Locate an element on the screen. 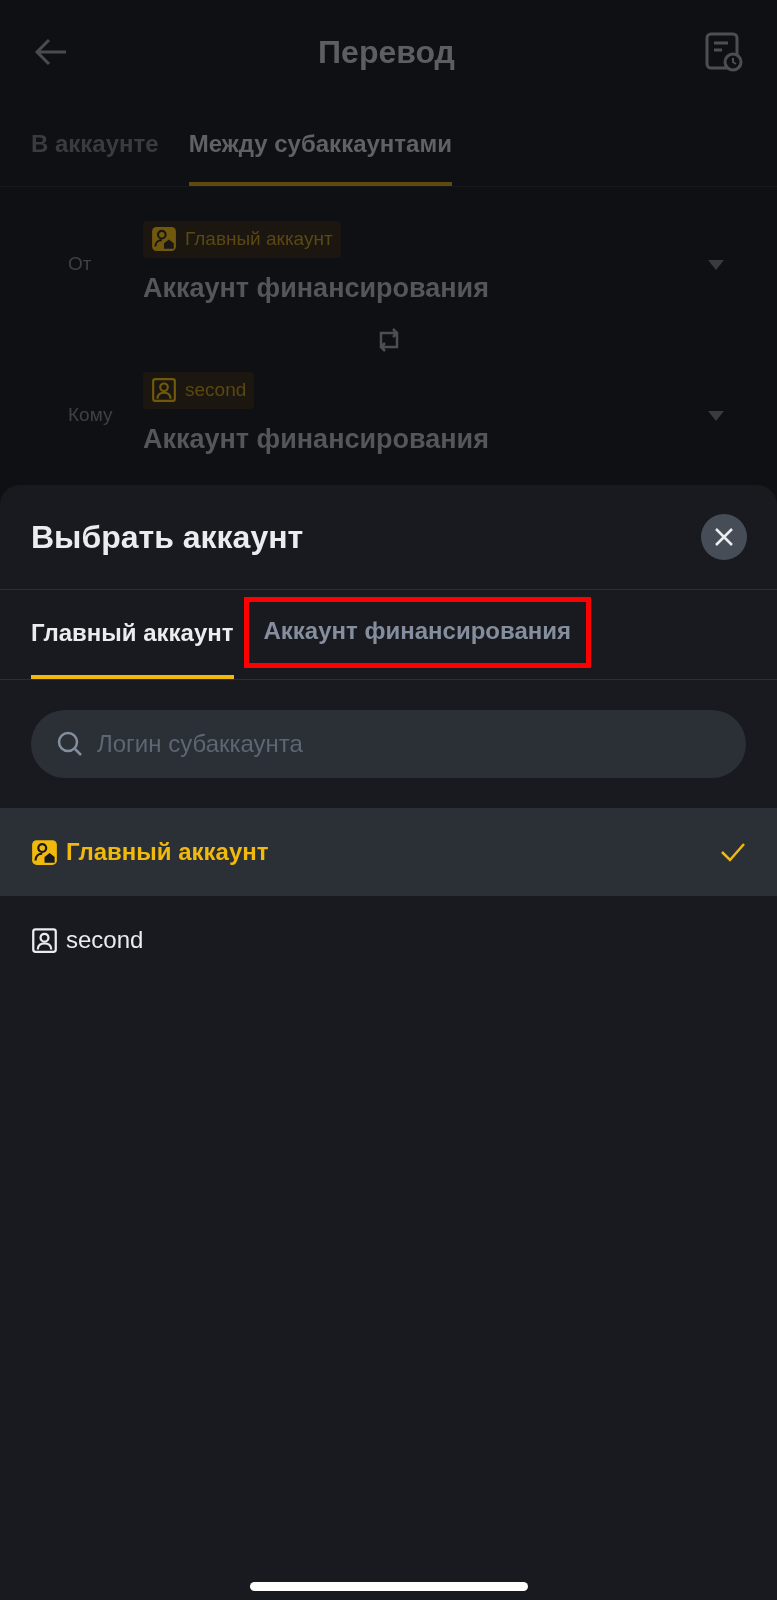 The height and width of the screenshot is (1600, 777). back-arrow-icon is located at coordinates (51, 52).